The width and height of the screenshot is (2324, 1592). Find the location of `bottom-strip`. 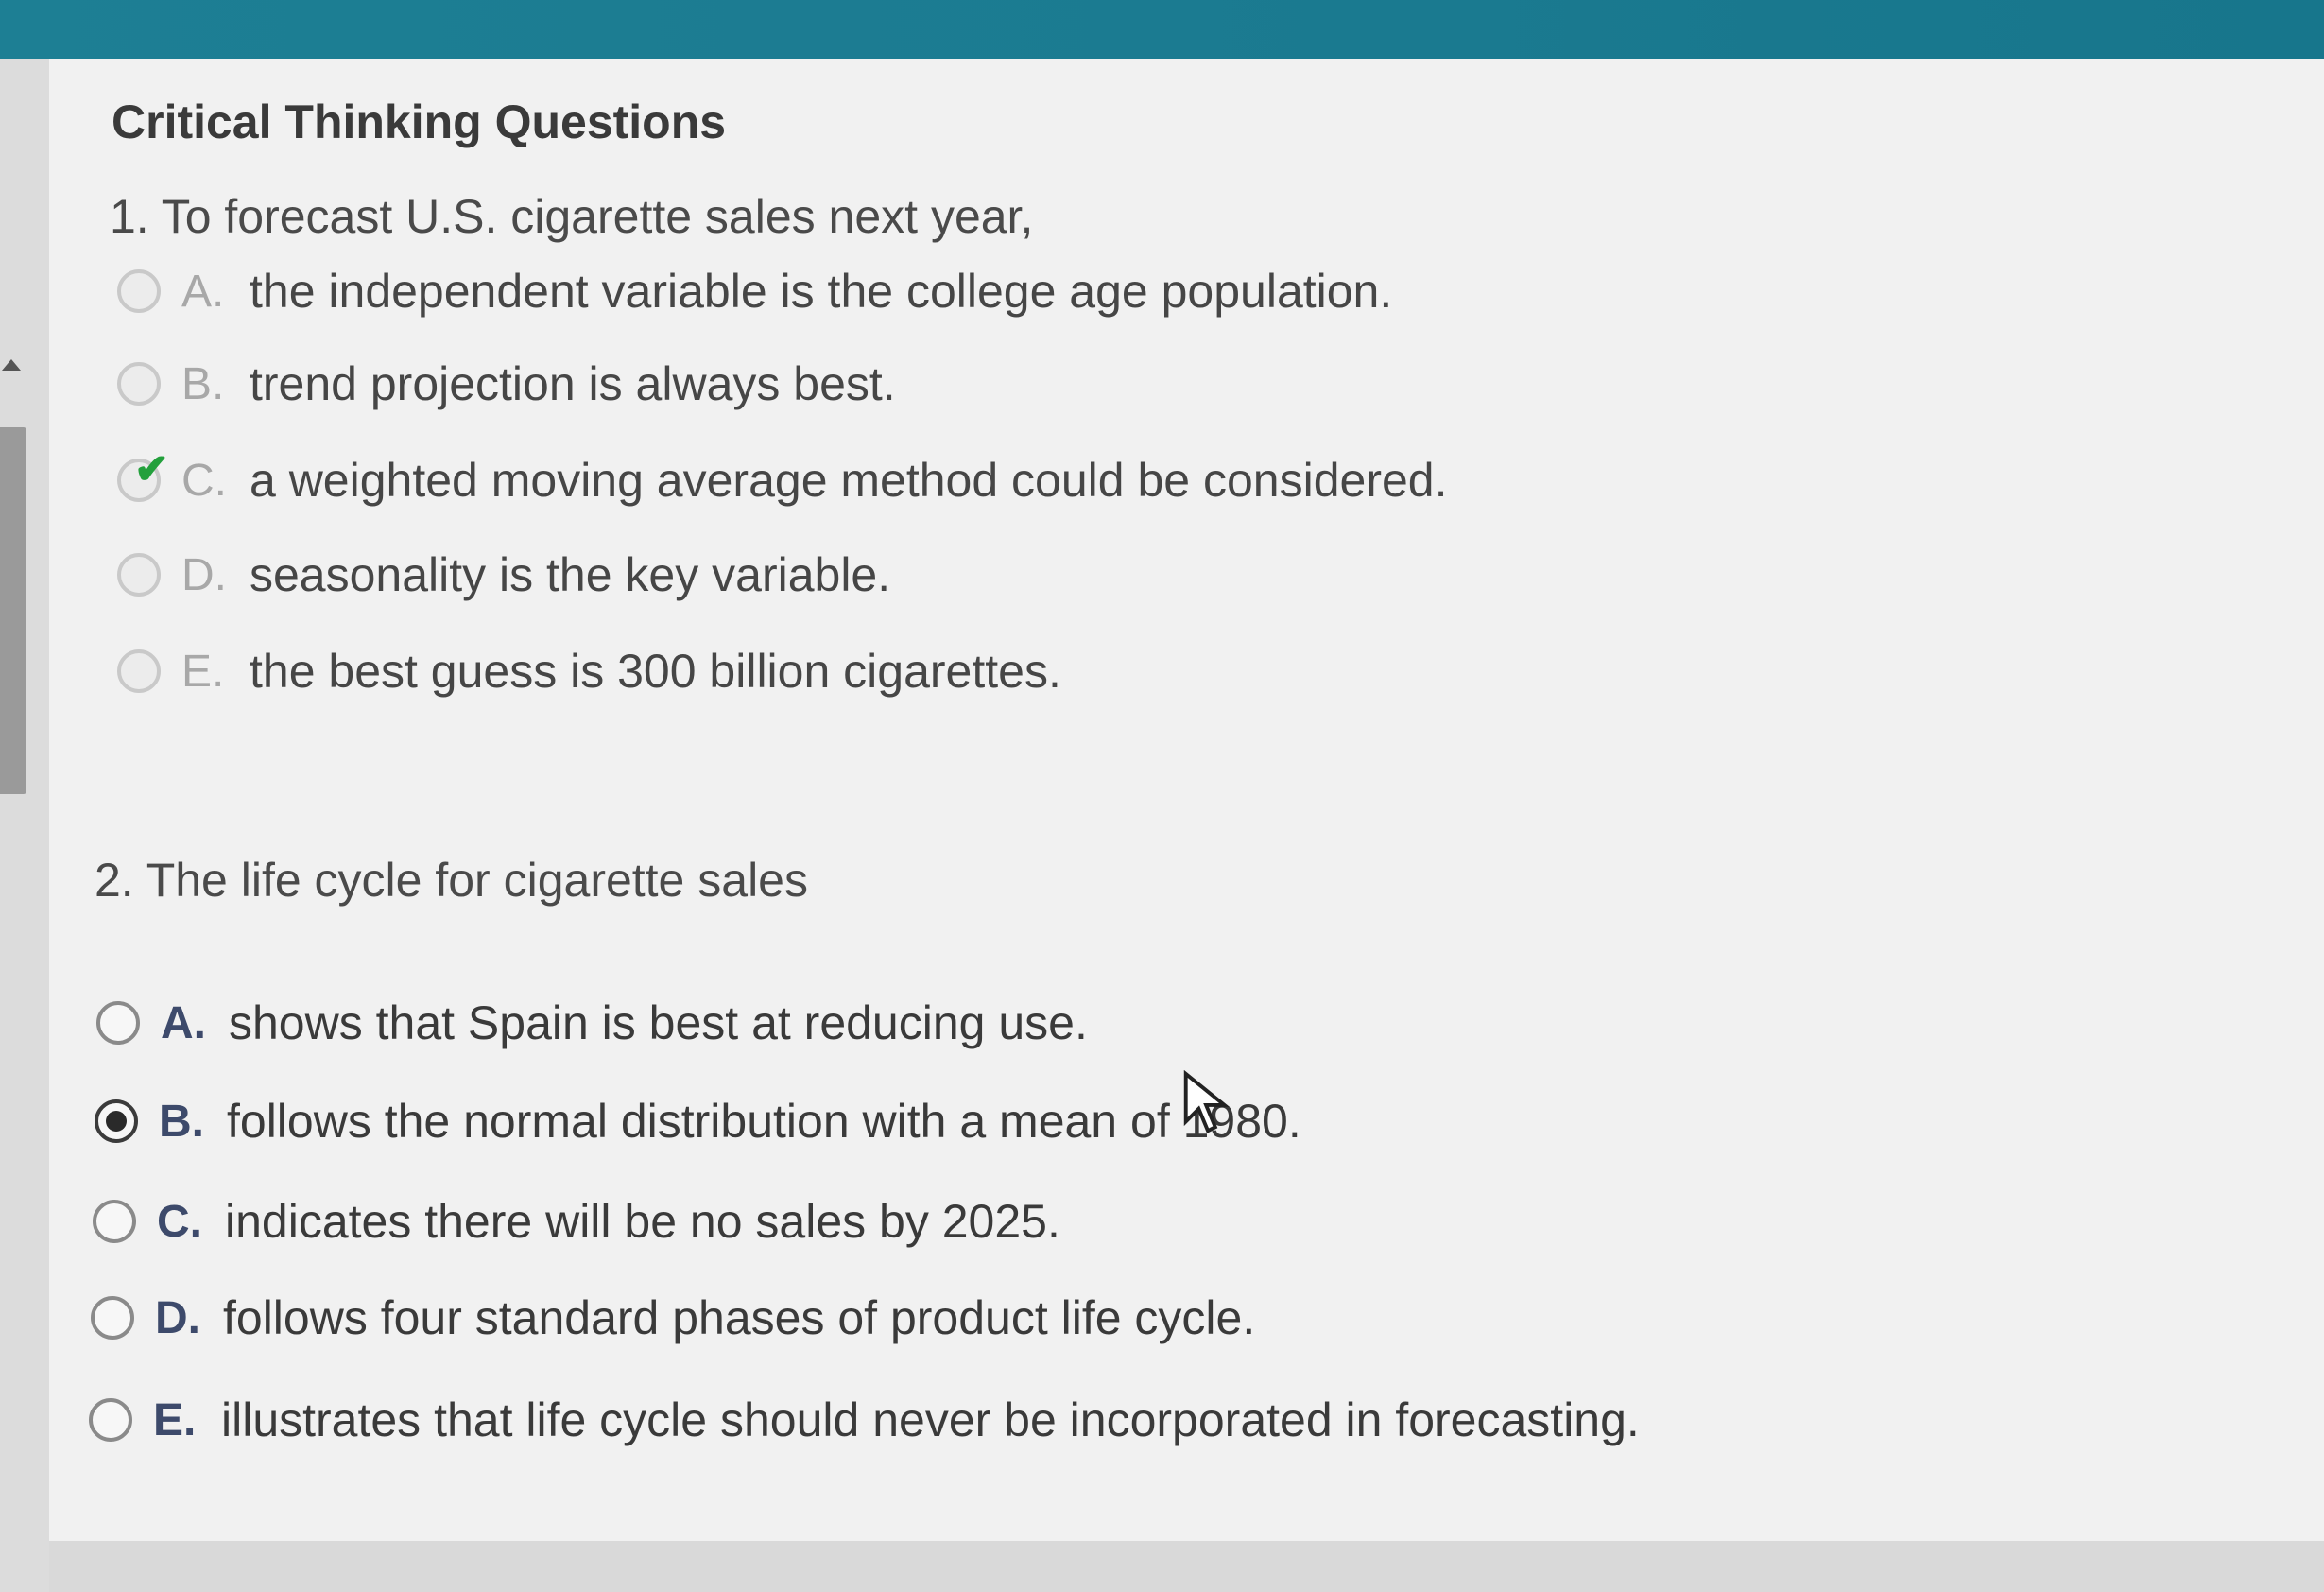

bottom-strip is located at coordinates (1186, 1567).